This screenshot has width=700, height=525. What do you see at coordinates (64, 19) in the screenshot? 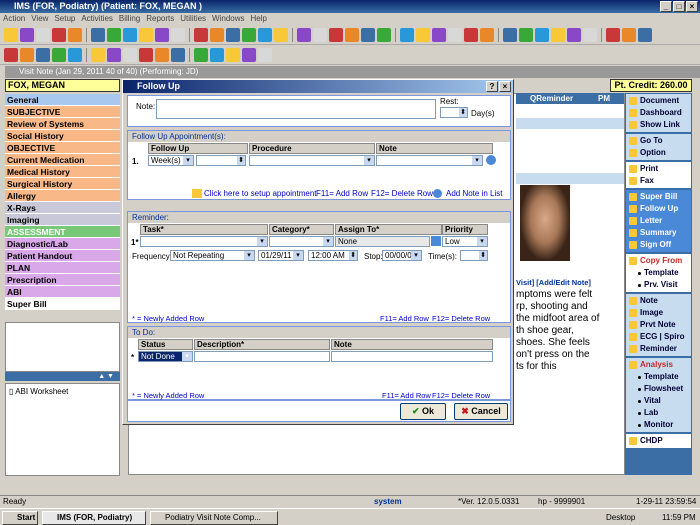
I see `menu-setup: Setup` at bounding box center [64, 19].